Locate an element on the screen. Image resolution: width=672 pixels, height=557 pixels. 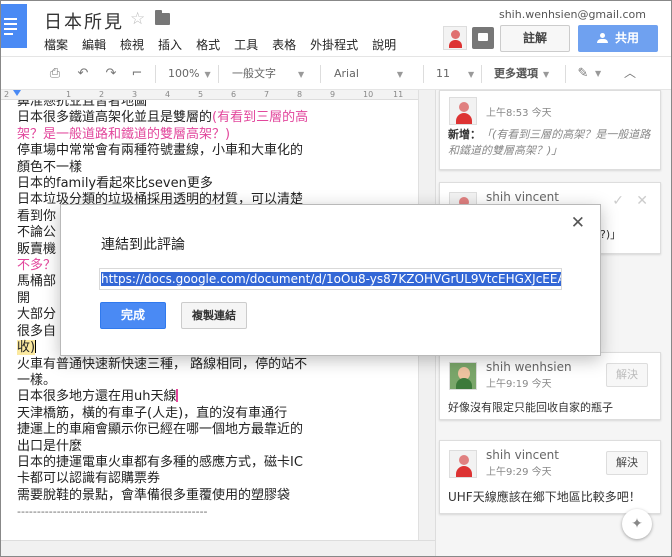
ruler-tick: 5 is located at coordinates (201, 94).